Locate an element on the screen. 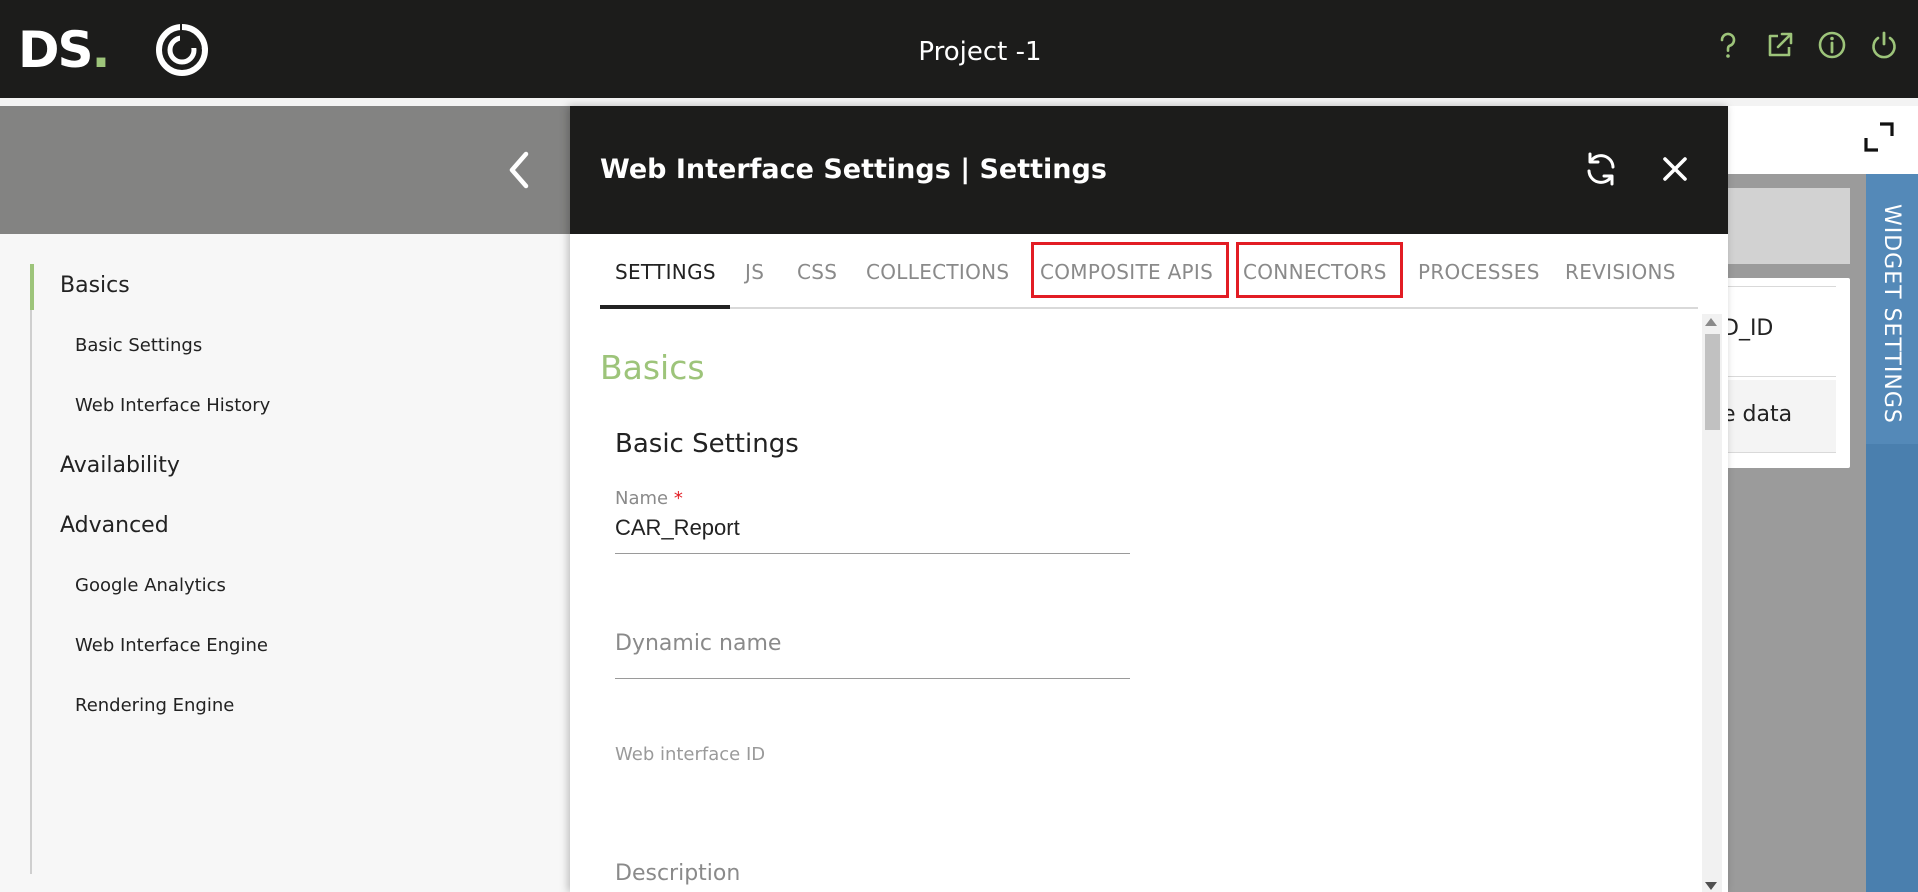 The width and height of the screenshot is (1918, 892). active-tab-indicator is located at coordinates (665, 307).